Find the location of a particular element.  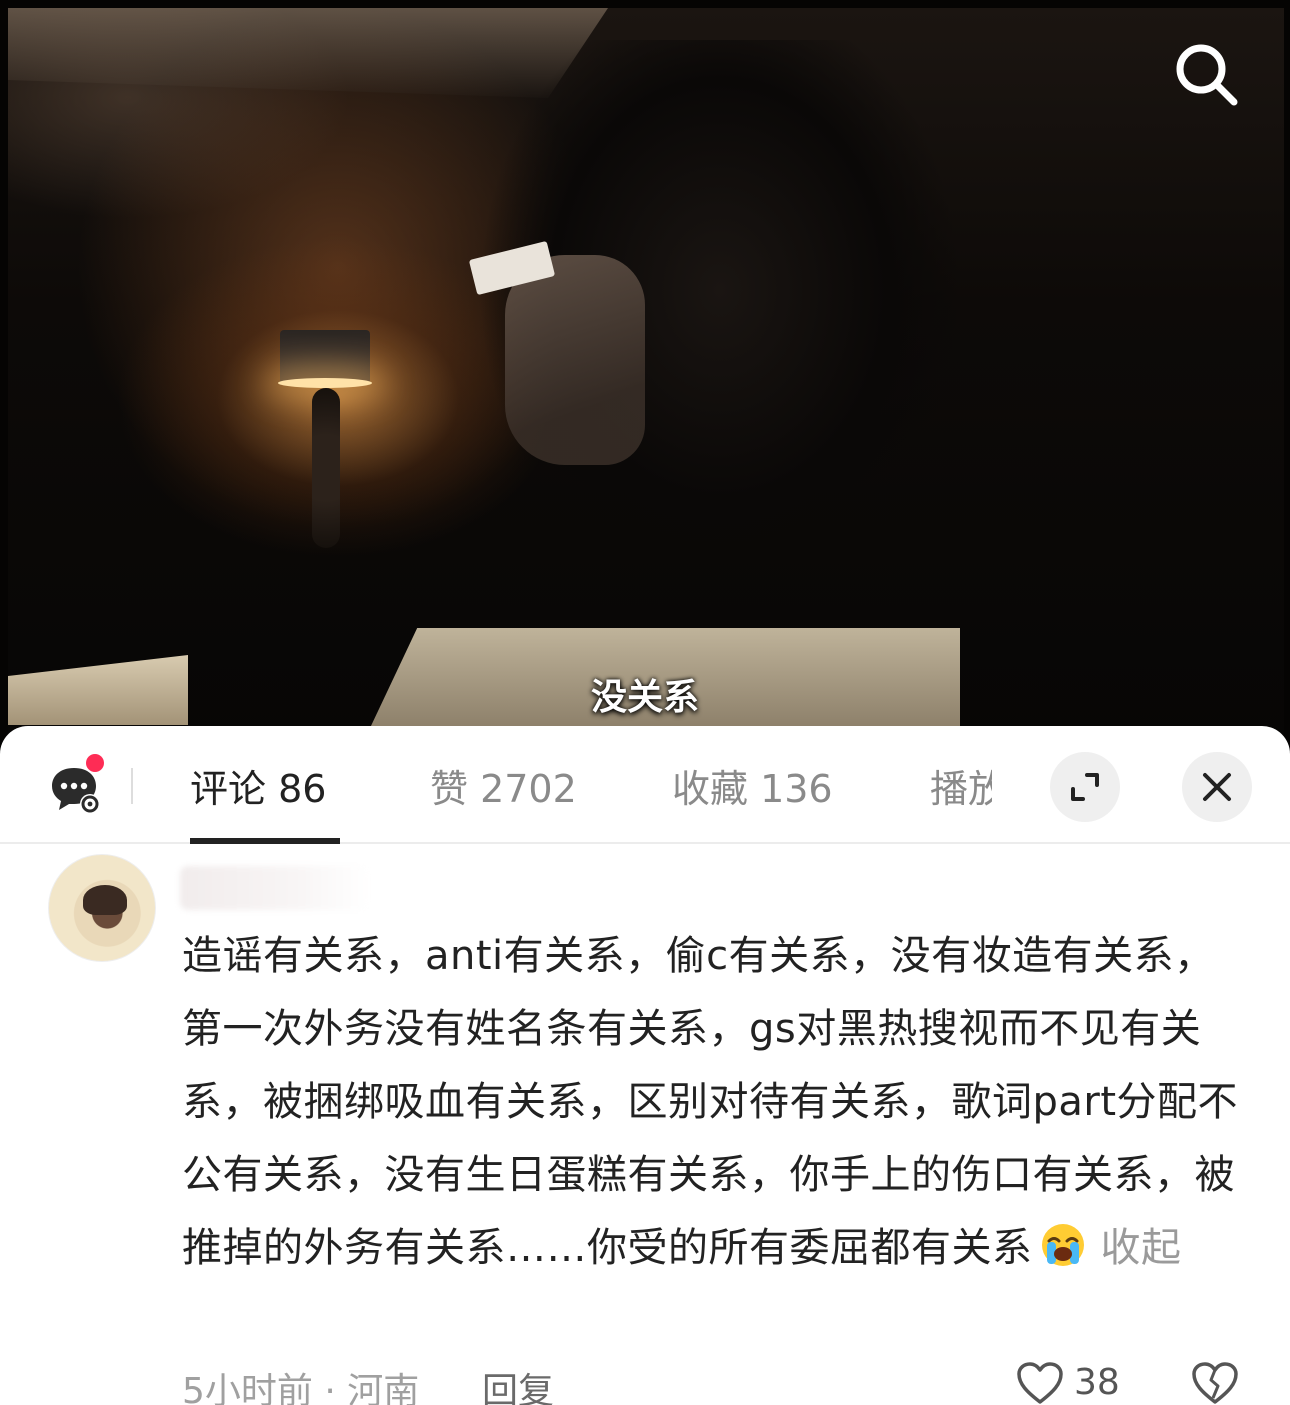

close-icon is located at coordinates (1217, 787).